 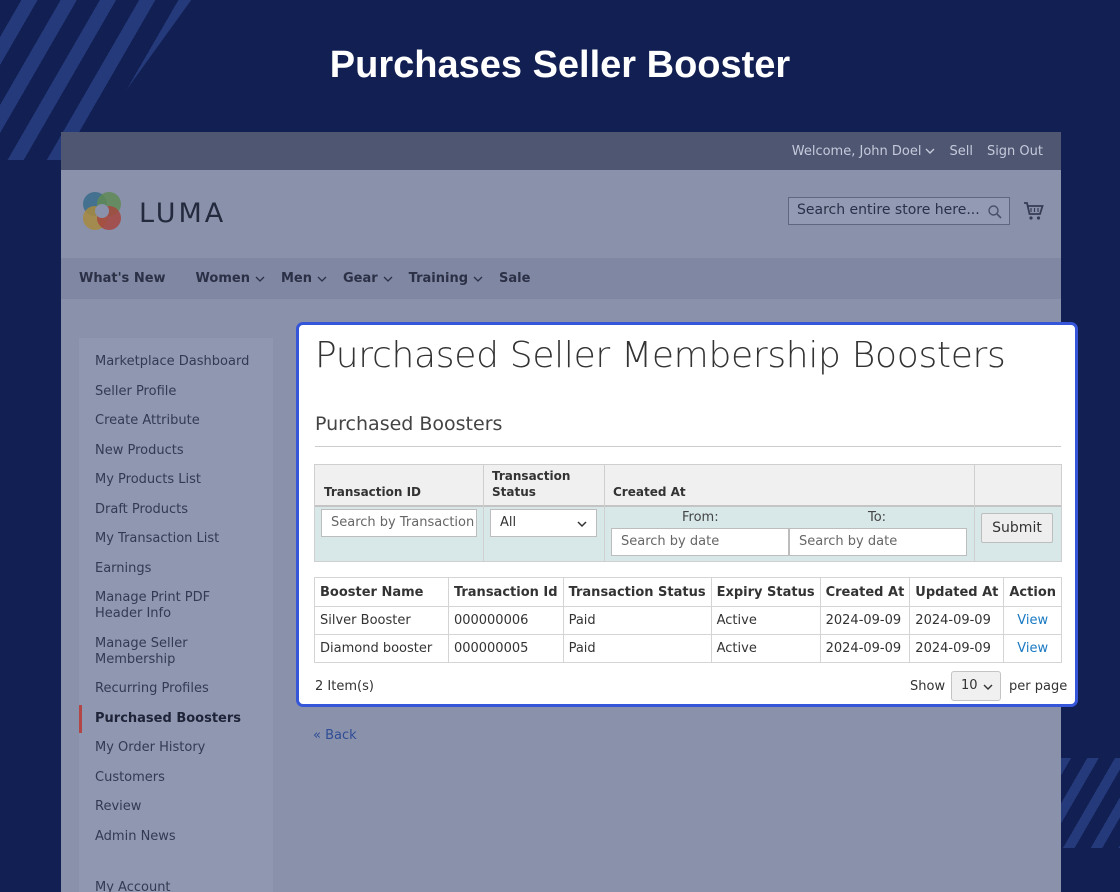 I want to click on show-label: Show, so click(x=928, y=686).